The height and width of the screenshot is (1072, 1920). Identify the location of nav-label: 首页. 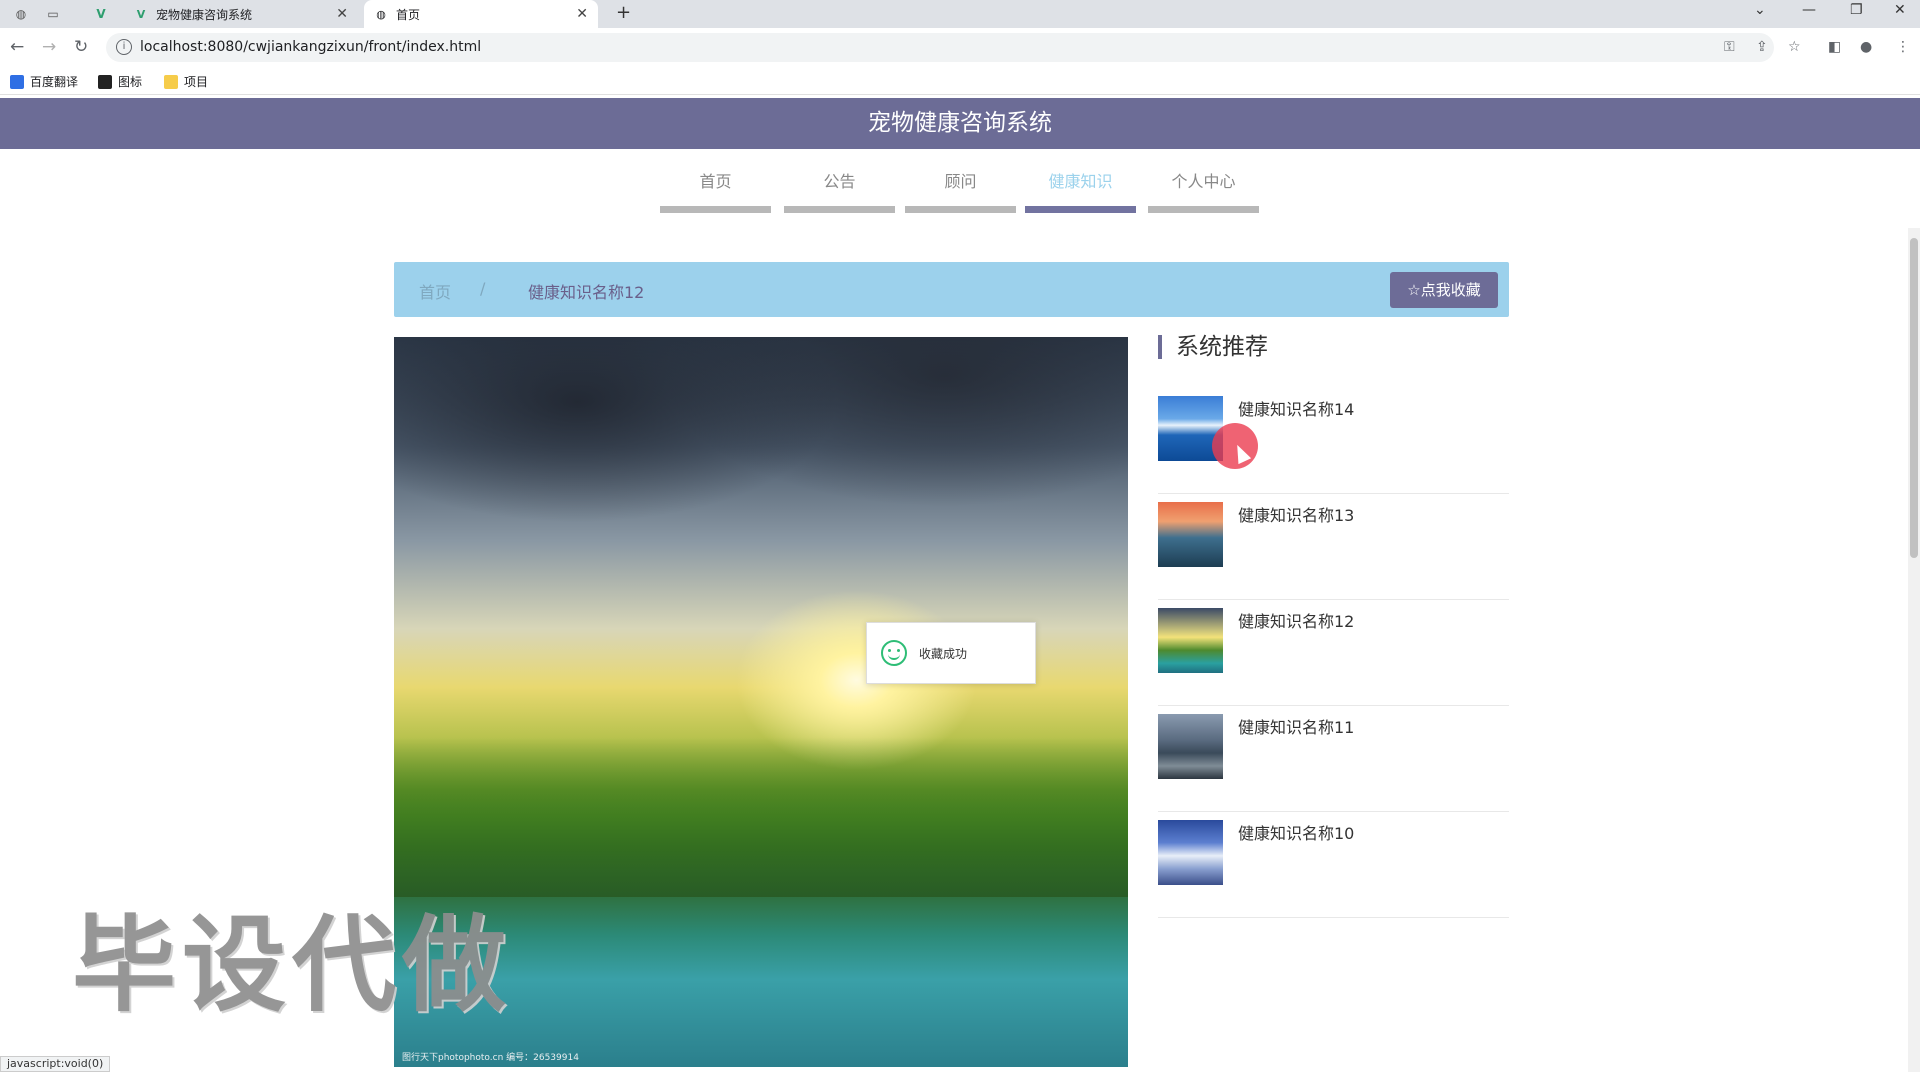
(715, 181).